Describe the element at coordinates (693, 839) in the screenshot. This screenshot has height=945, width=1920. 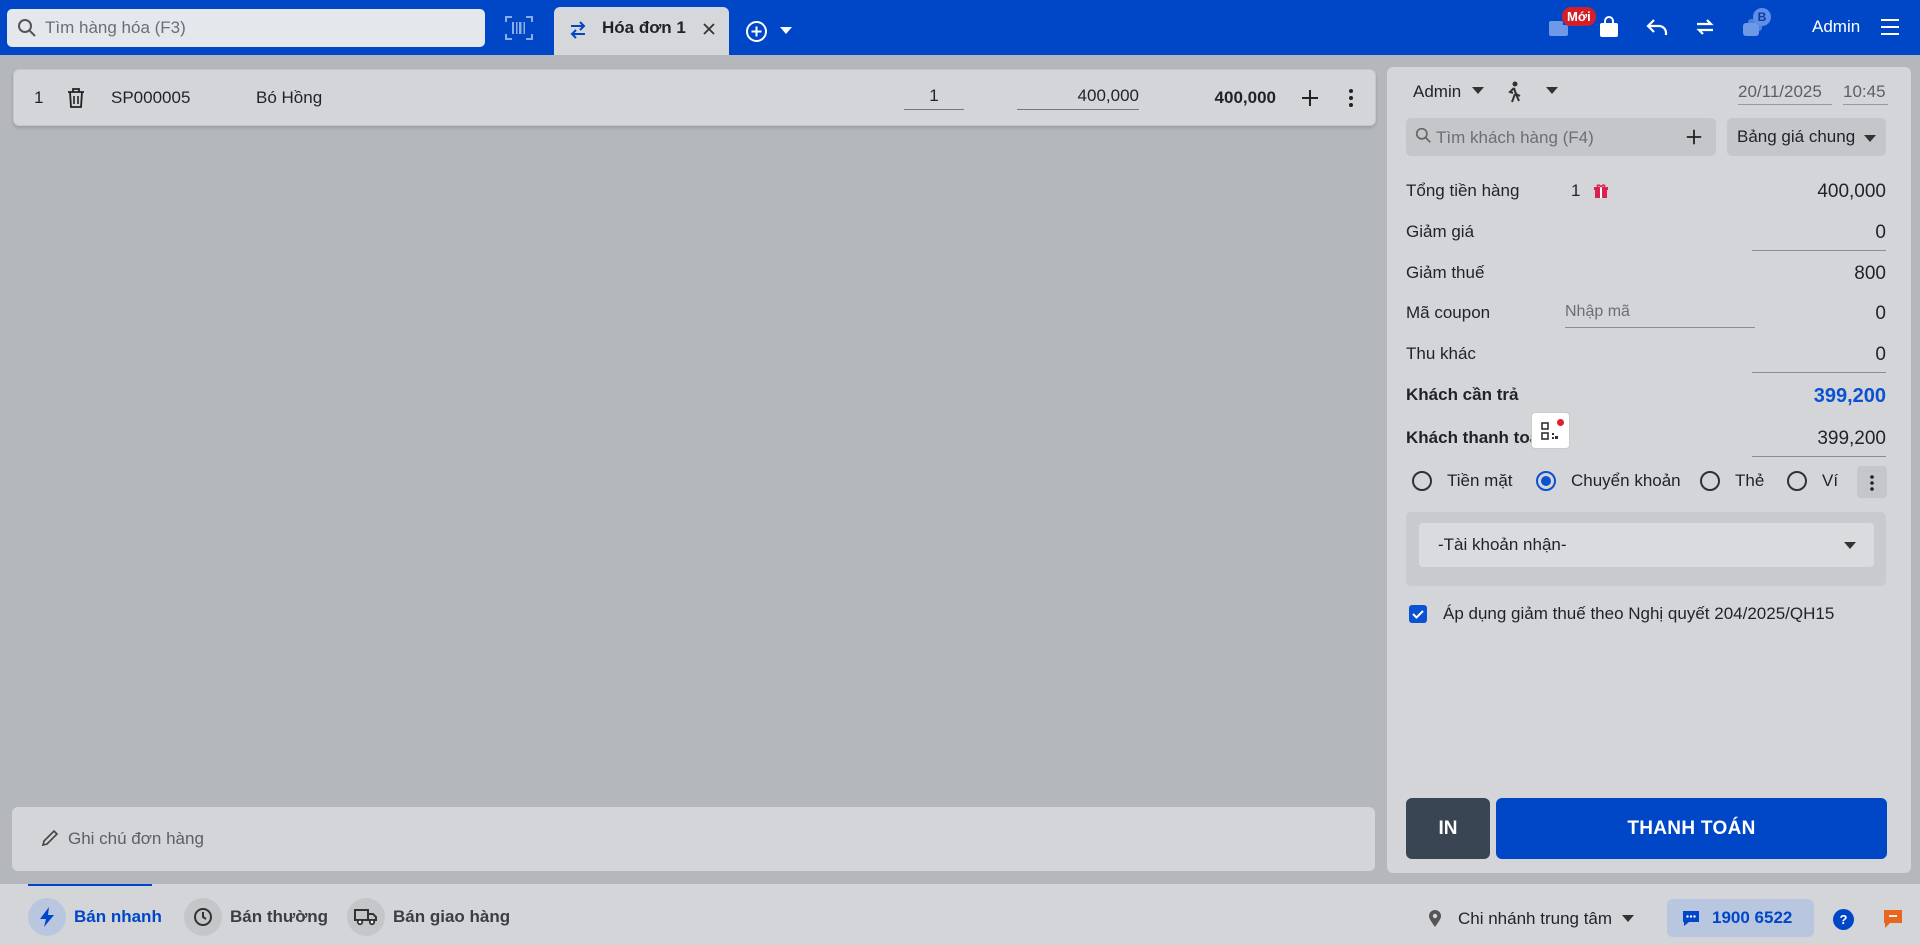
I see `order-note: Ghi chú đơn hàng` at that location.